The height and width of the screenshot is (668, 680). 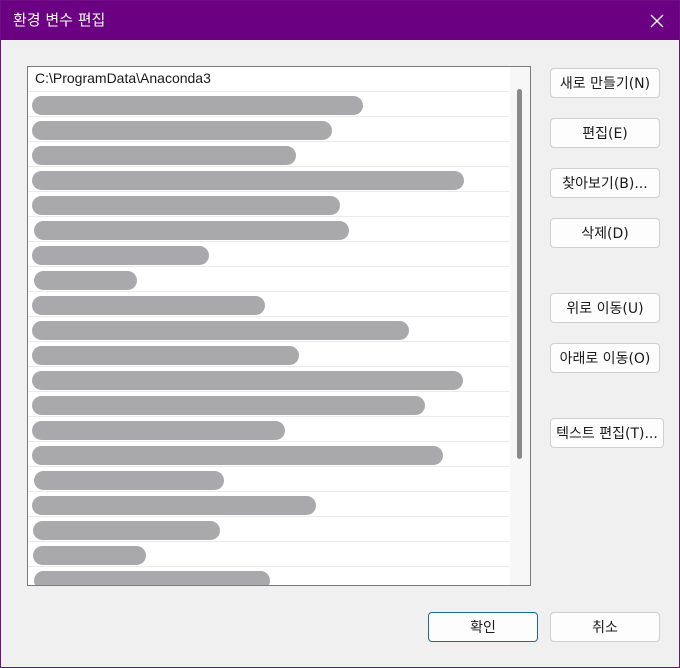 I want to click on move-down-button: 아래로 이동(O), so click(x=605, y=358).